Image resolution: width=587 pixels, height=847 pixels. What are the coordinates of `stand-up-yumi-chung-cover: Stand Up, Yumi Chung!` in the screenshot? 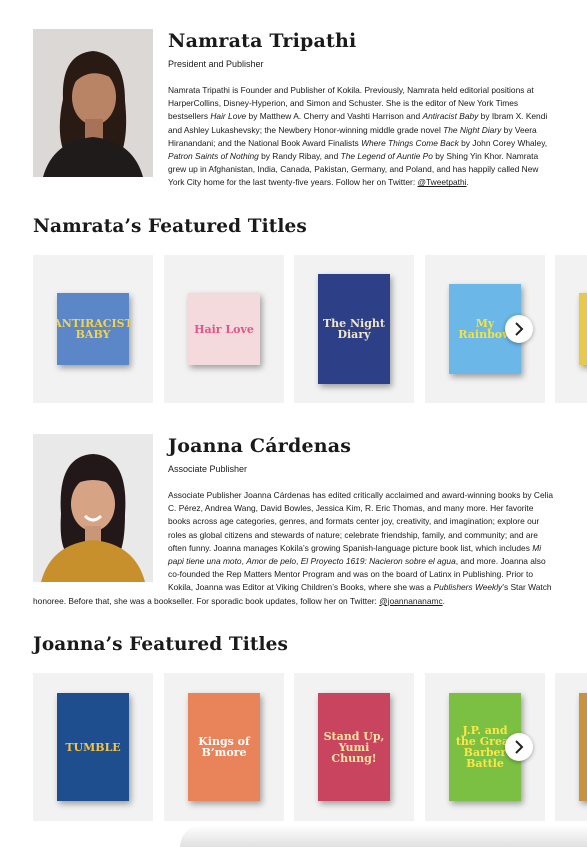 It's located at (354, 747).